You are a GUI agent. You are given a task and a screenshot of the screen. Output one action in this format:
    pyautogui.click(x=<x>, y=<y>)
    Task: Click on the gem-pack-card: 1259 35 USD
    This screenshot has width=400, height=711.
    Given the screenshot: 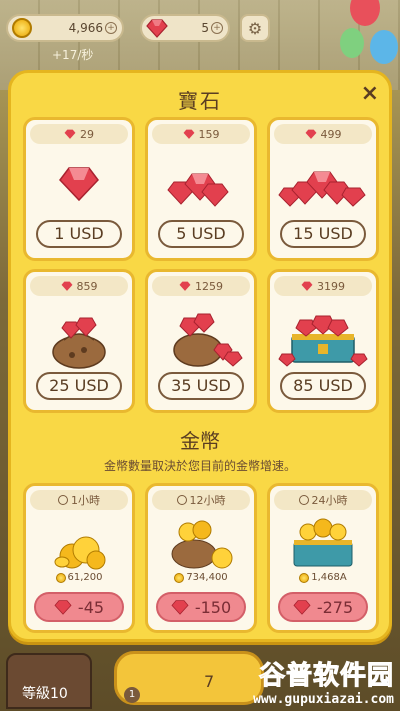 What is the action you would take?
    pyautogui.click(x=201, y=341)
    